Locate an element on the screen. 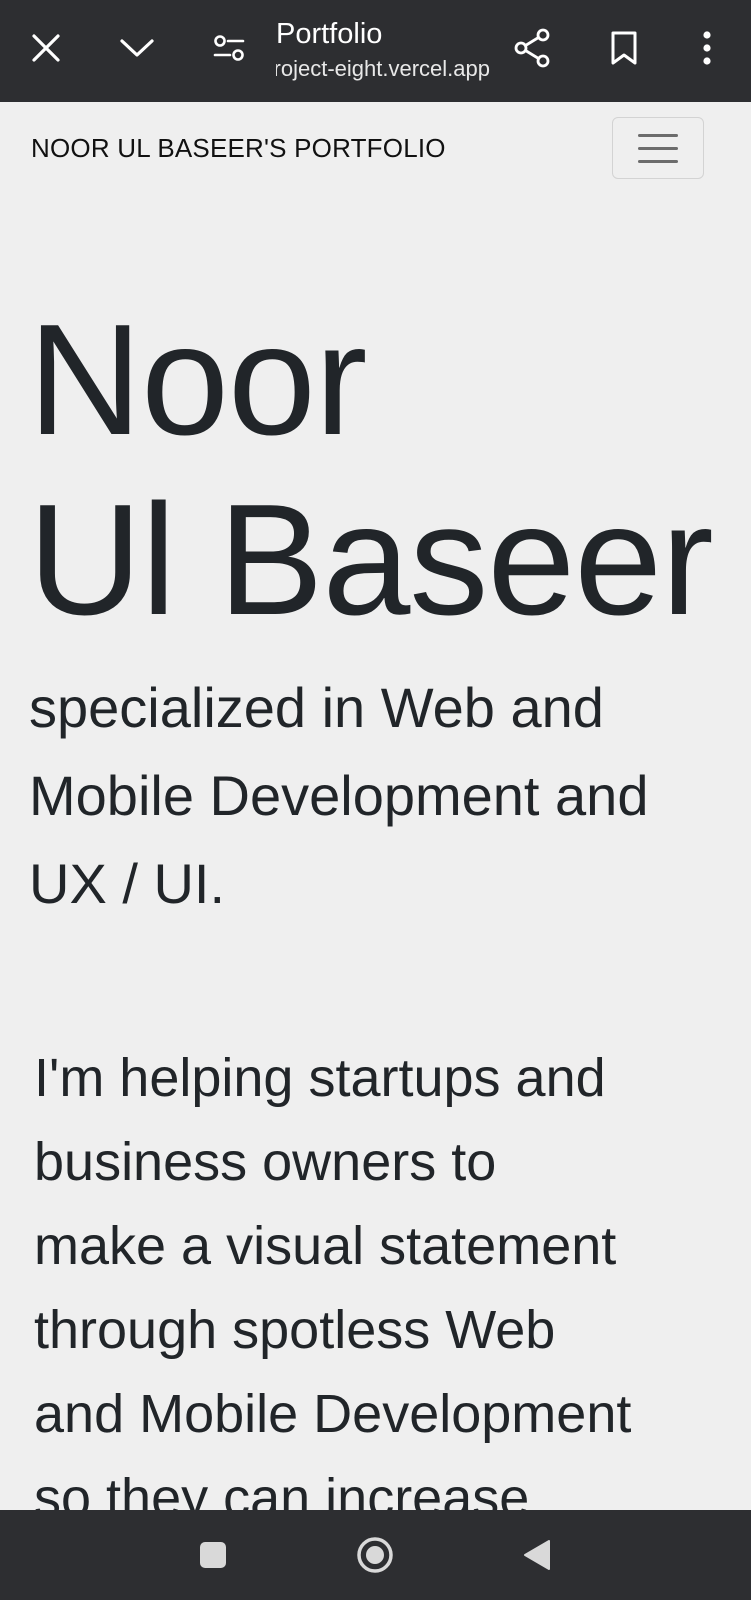 The height and width of the screenshot is (1600, 751). bookmark-icon is located at coordinates (624, 48).